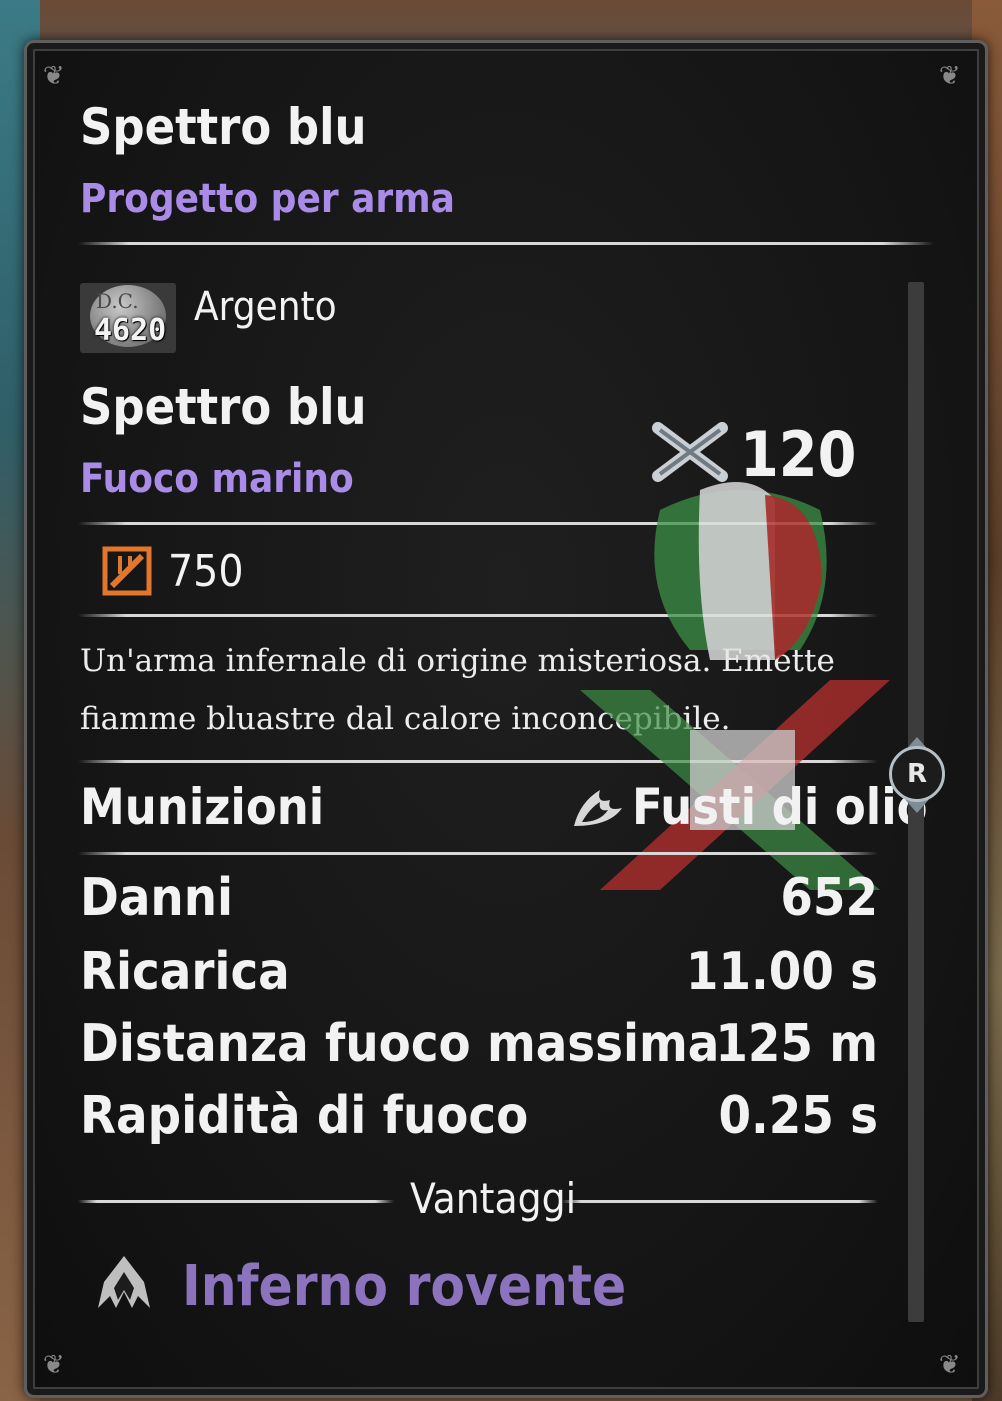  Describe the element at coordinates (780, 807) in the screenshot. I see `ammo-value: Fusti di olio` at that location.